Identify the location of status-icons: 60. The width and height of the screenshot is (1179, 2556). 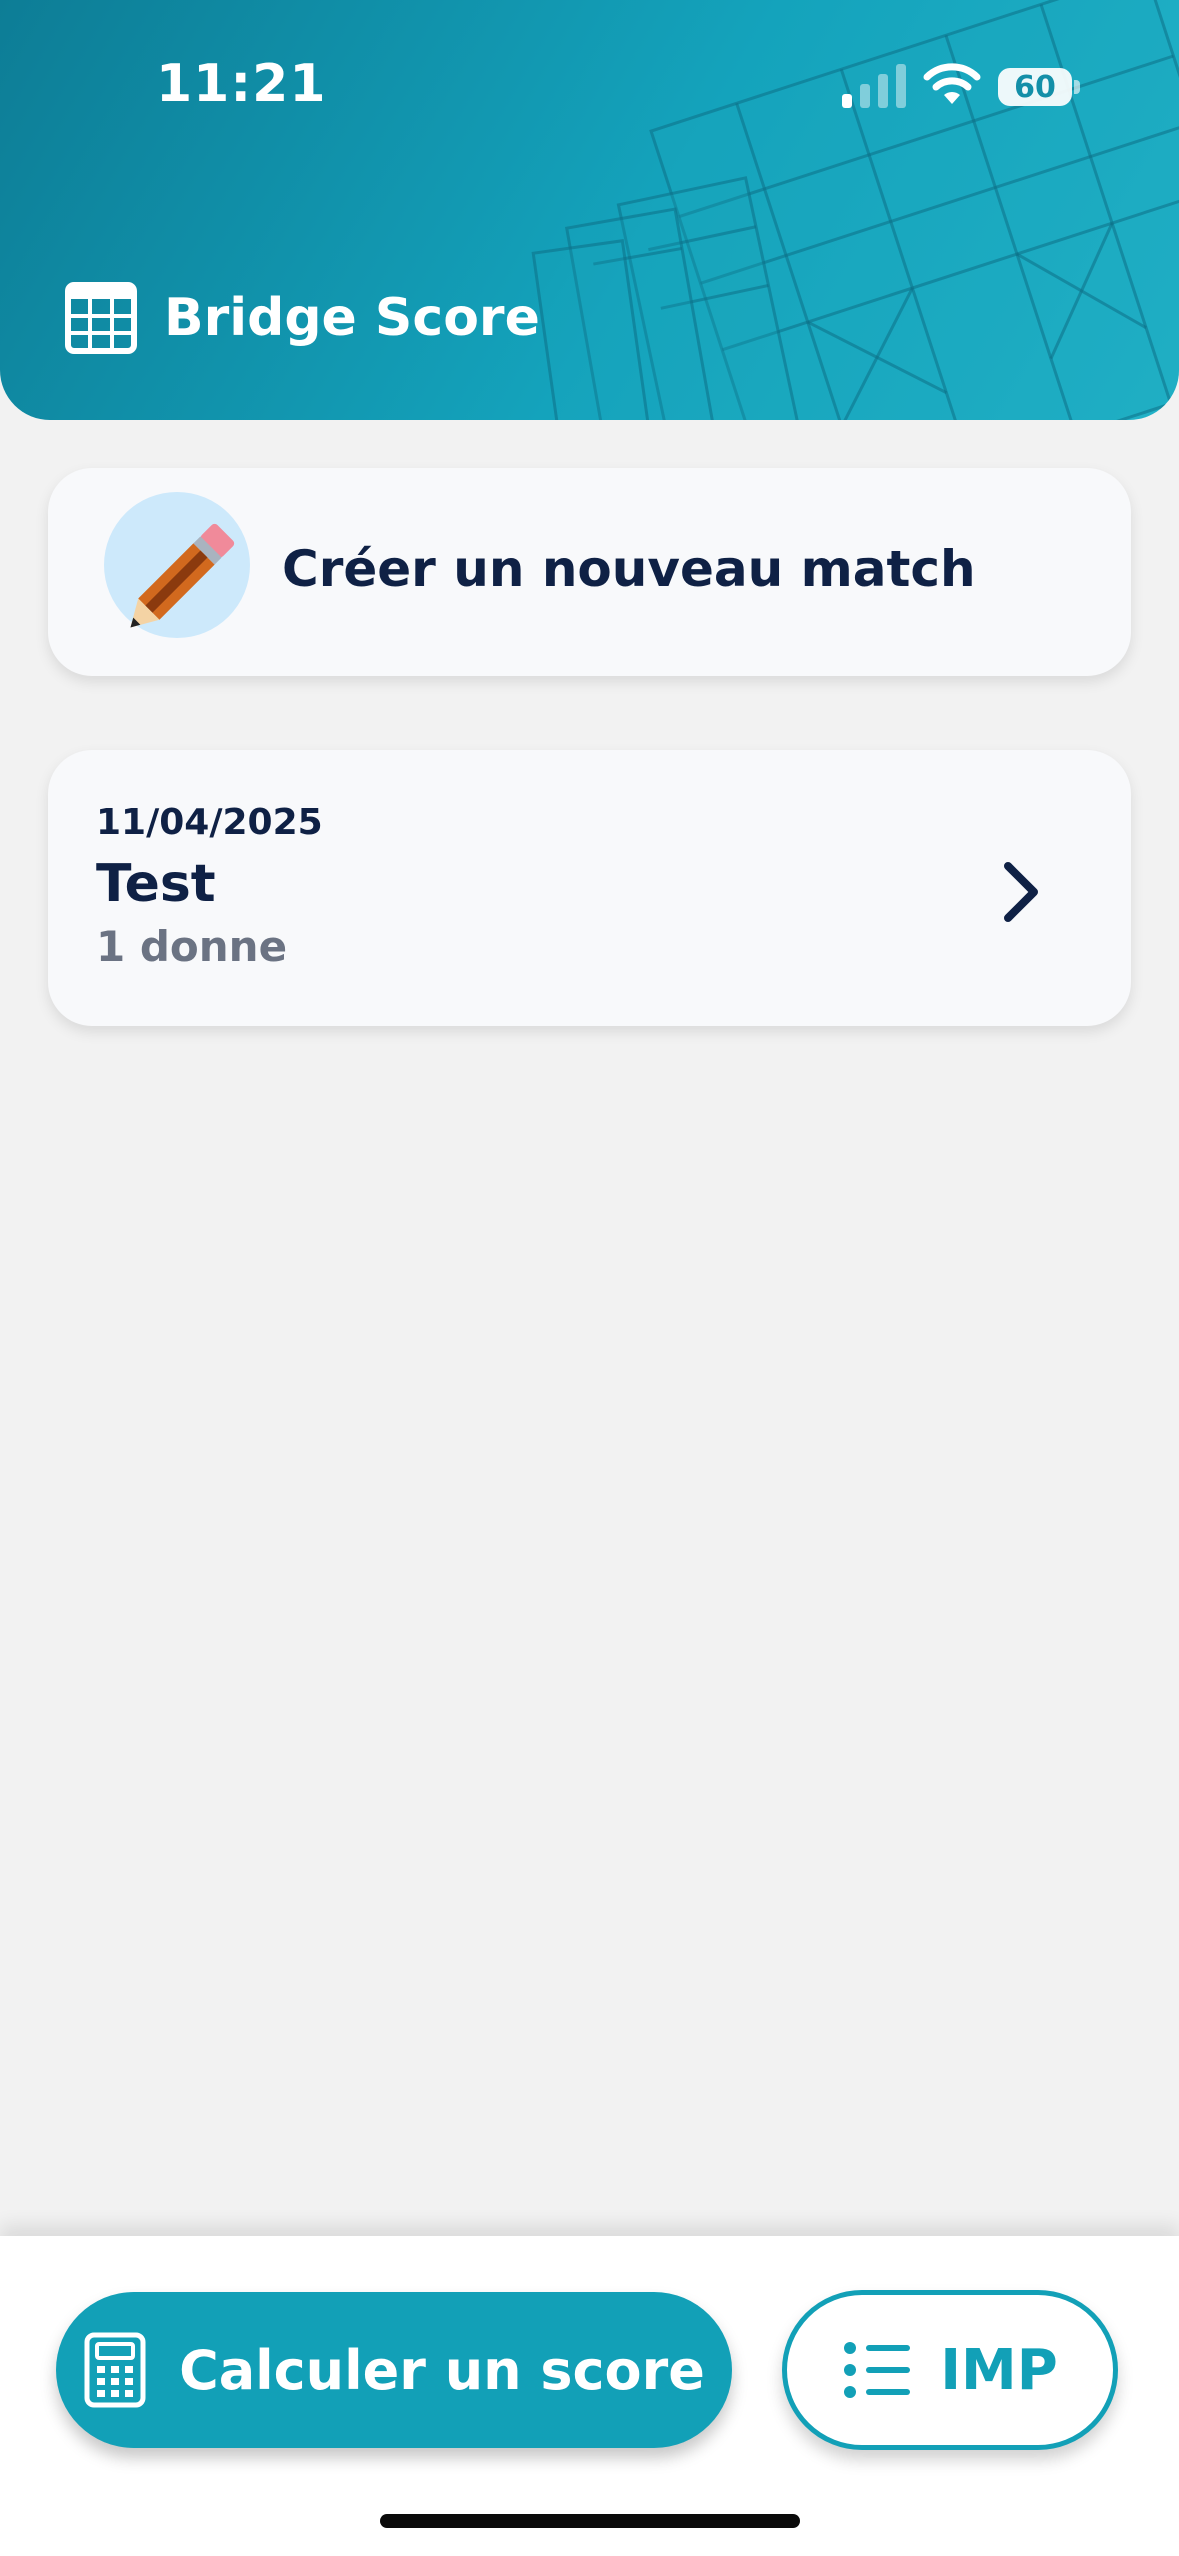
(960, 85).